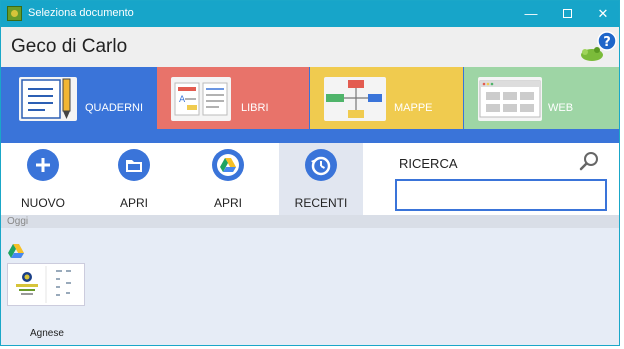  I want to click on new-document-button: NUOVO, so click(43, 179).